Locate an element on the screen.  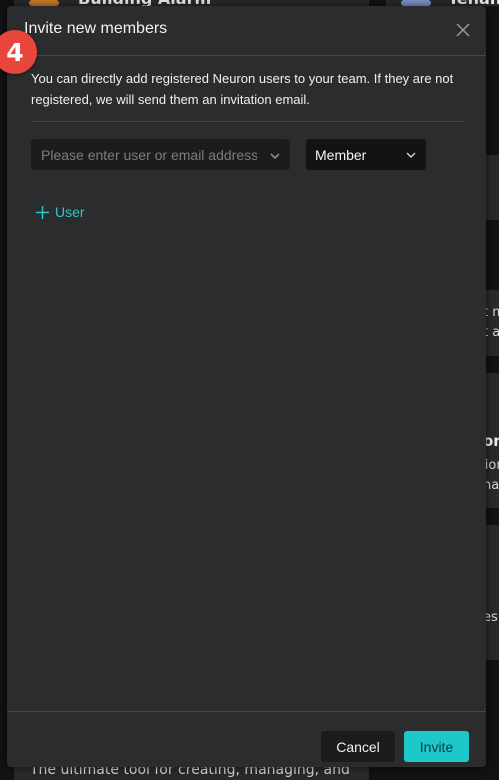
cancel-button: Cancel is located at coordinates (358, 746).